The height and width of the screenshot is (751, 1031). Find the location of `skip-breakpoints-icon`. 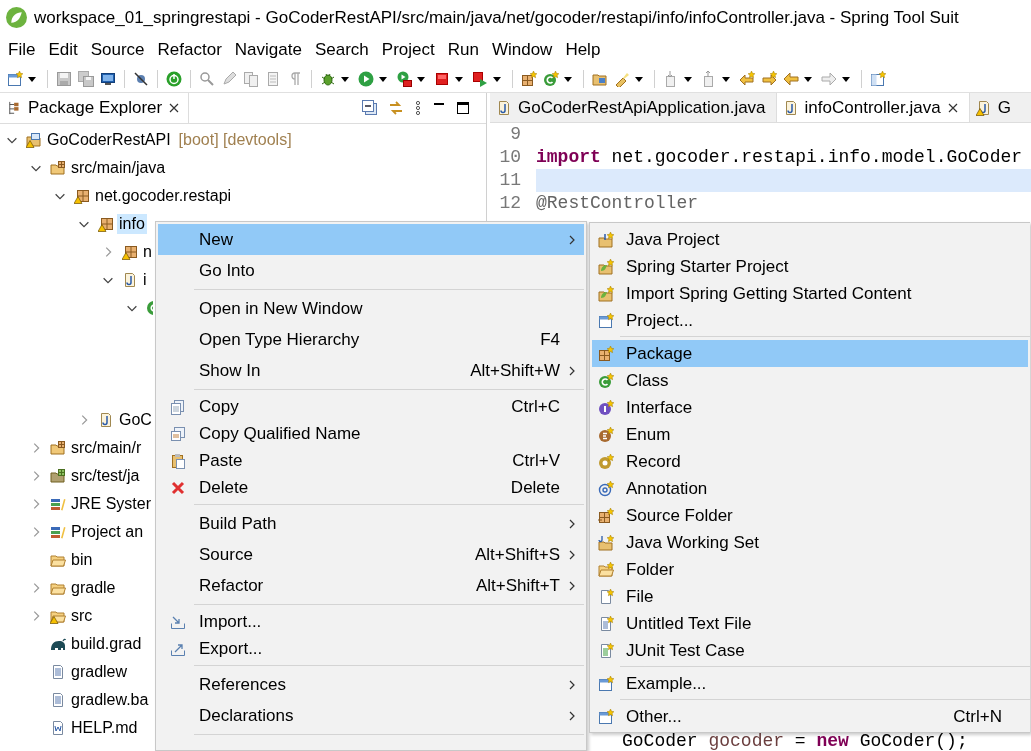

skip-breakpoints-icon is located at coordinates (141, 78).